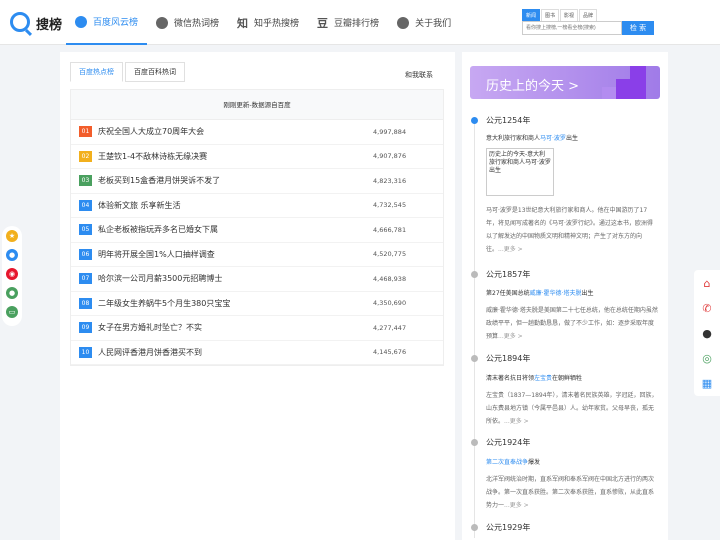 This screenshot has width=720, height=540. What do you see at coordinates (565, 82) in the screenshot?
I see `history-banner: 历史上的今天 >` at bounding box center [565, 82].